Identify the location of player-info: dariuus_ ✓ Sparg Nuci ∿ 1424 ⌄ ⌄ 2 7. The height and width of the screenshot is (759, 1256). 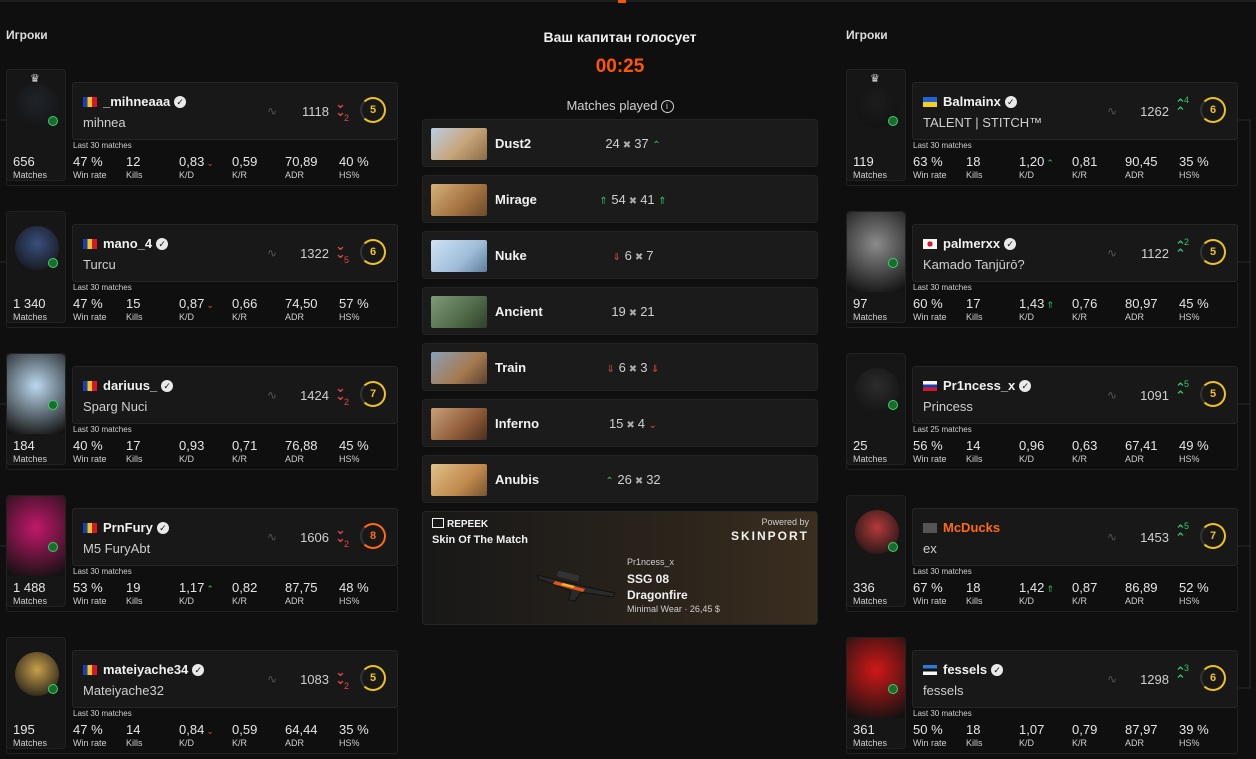
(235, 395).